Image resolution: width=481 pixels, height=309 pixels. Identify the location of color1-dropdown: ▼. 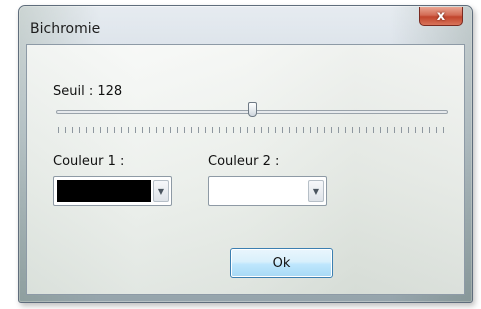
(112, 191).